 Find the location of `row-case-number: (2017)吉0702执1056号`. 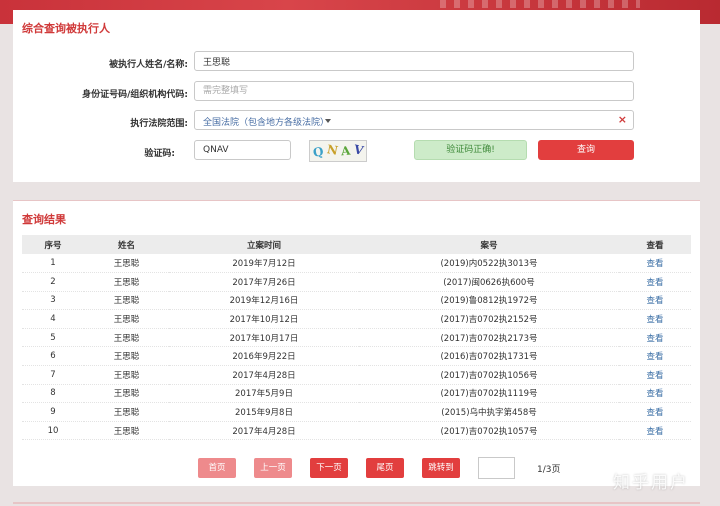

row-case-number: (2017)吉0702执1056号 is located at coordinates (489, 375).